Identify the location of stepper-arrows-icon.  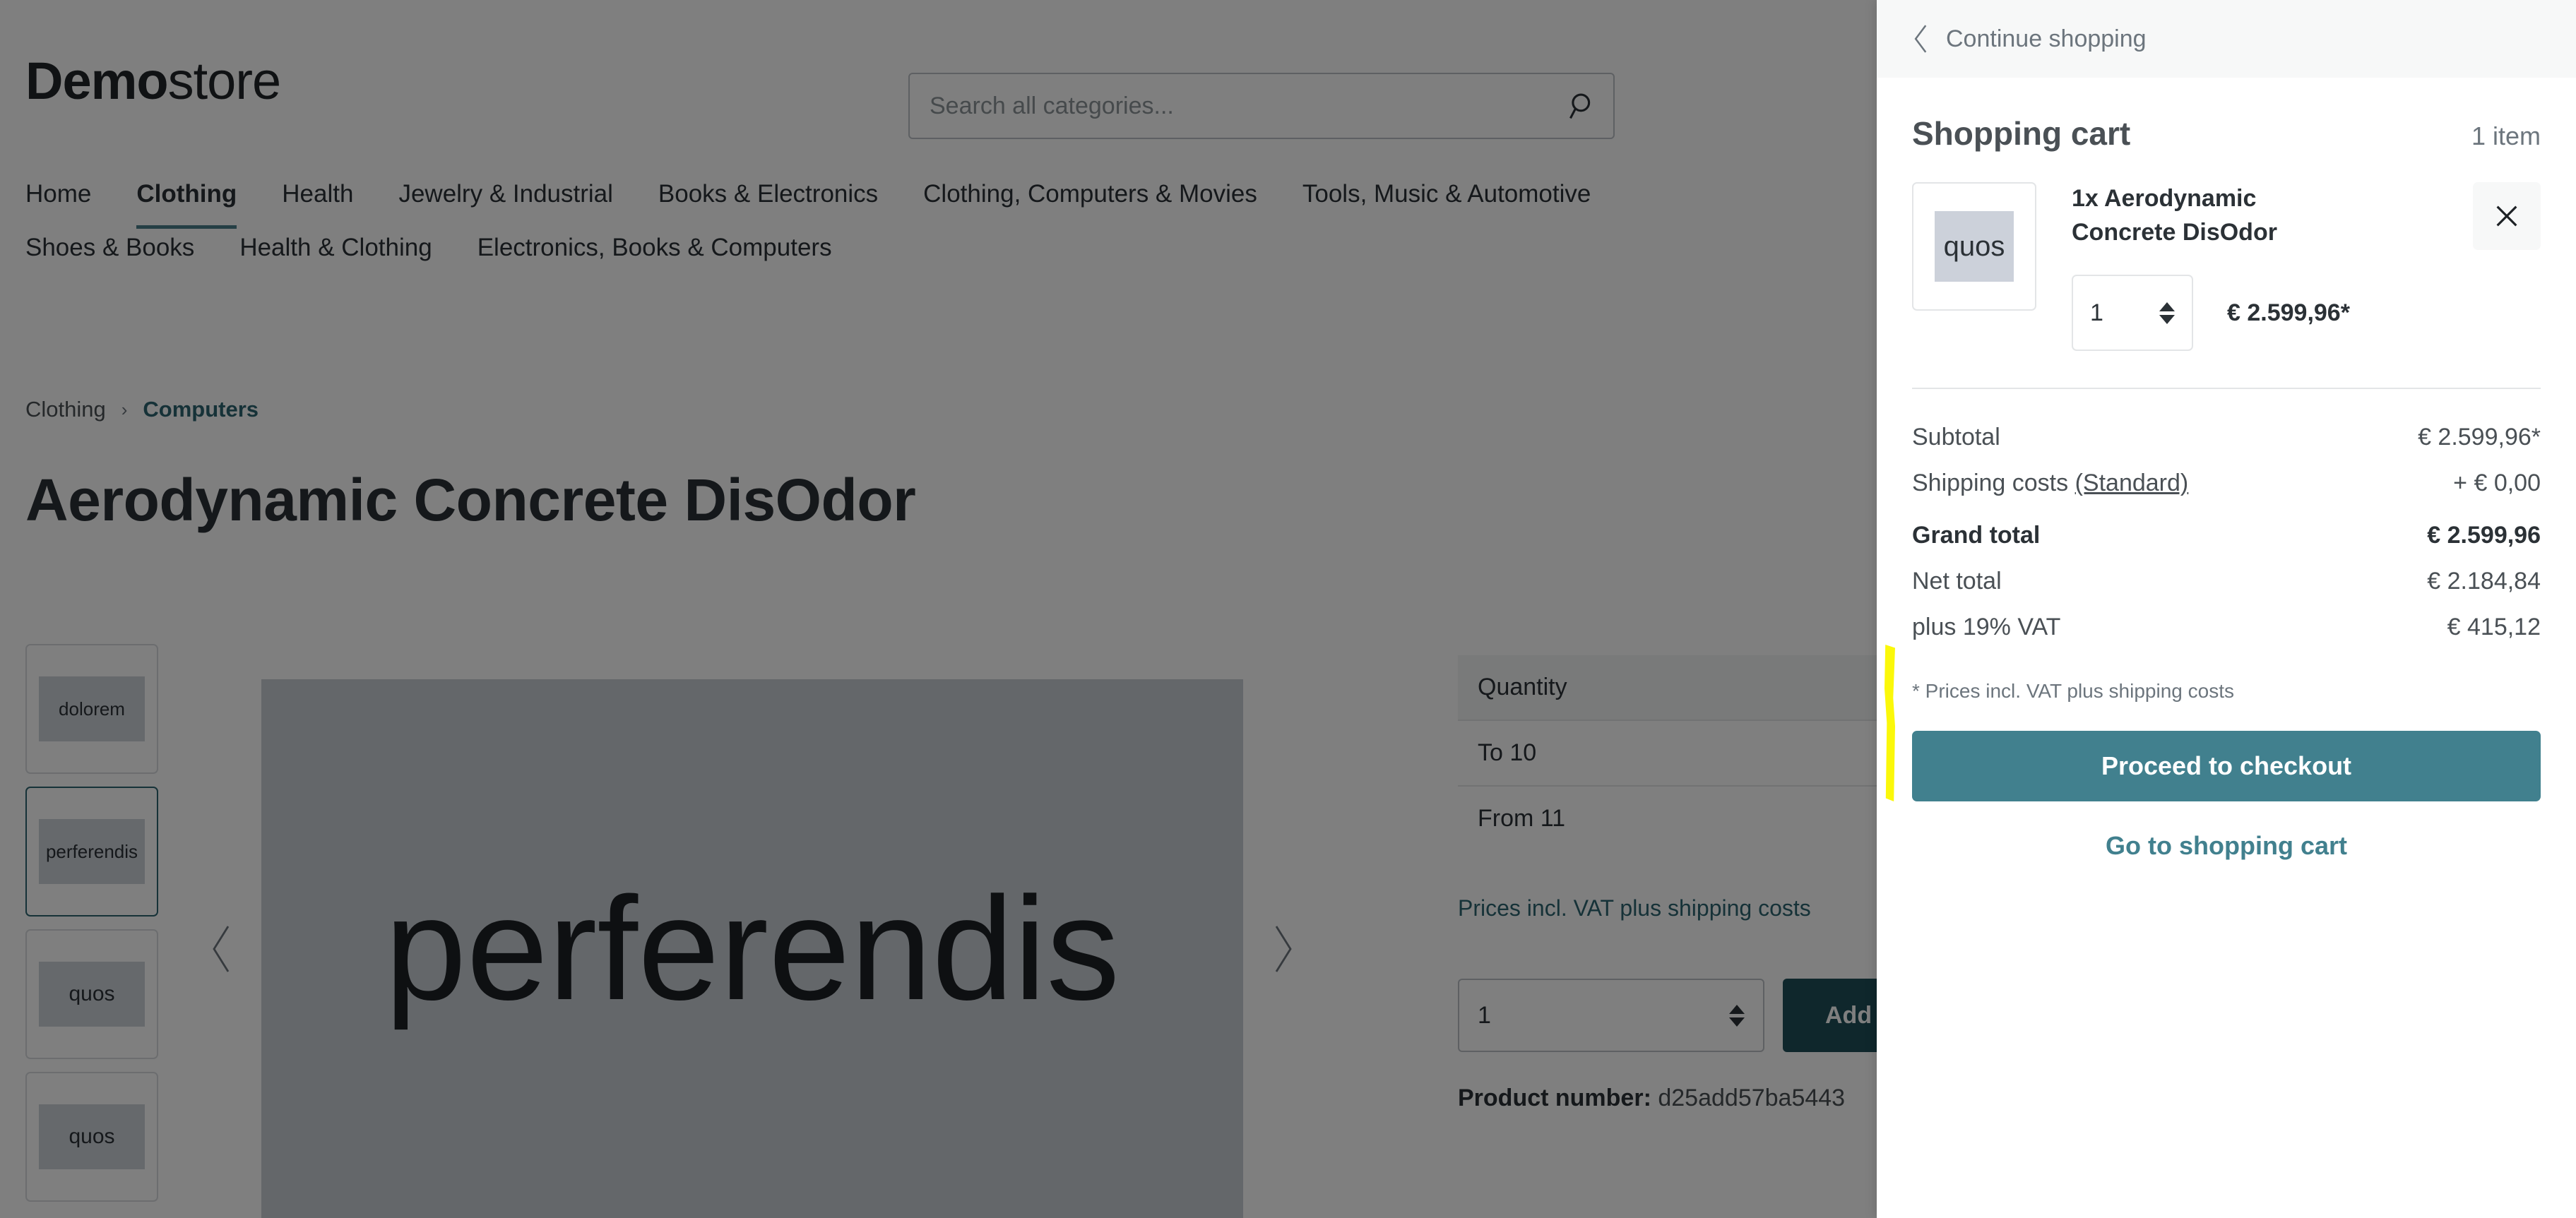
(2167, 312).